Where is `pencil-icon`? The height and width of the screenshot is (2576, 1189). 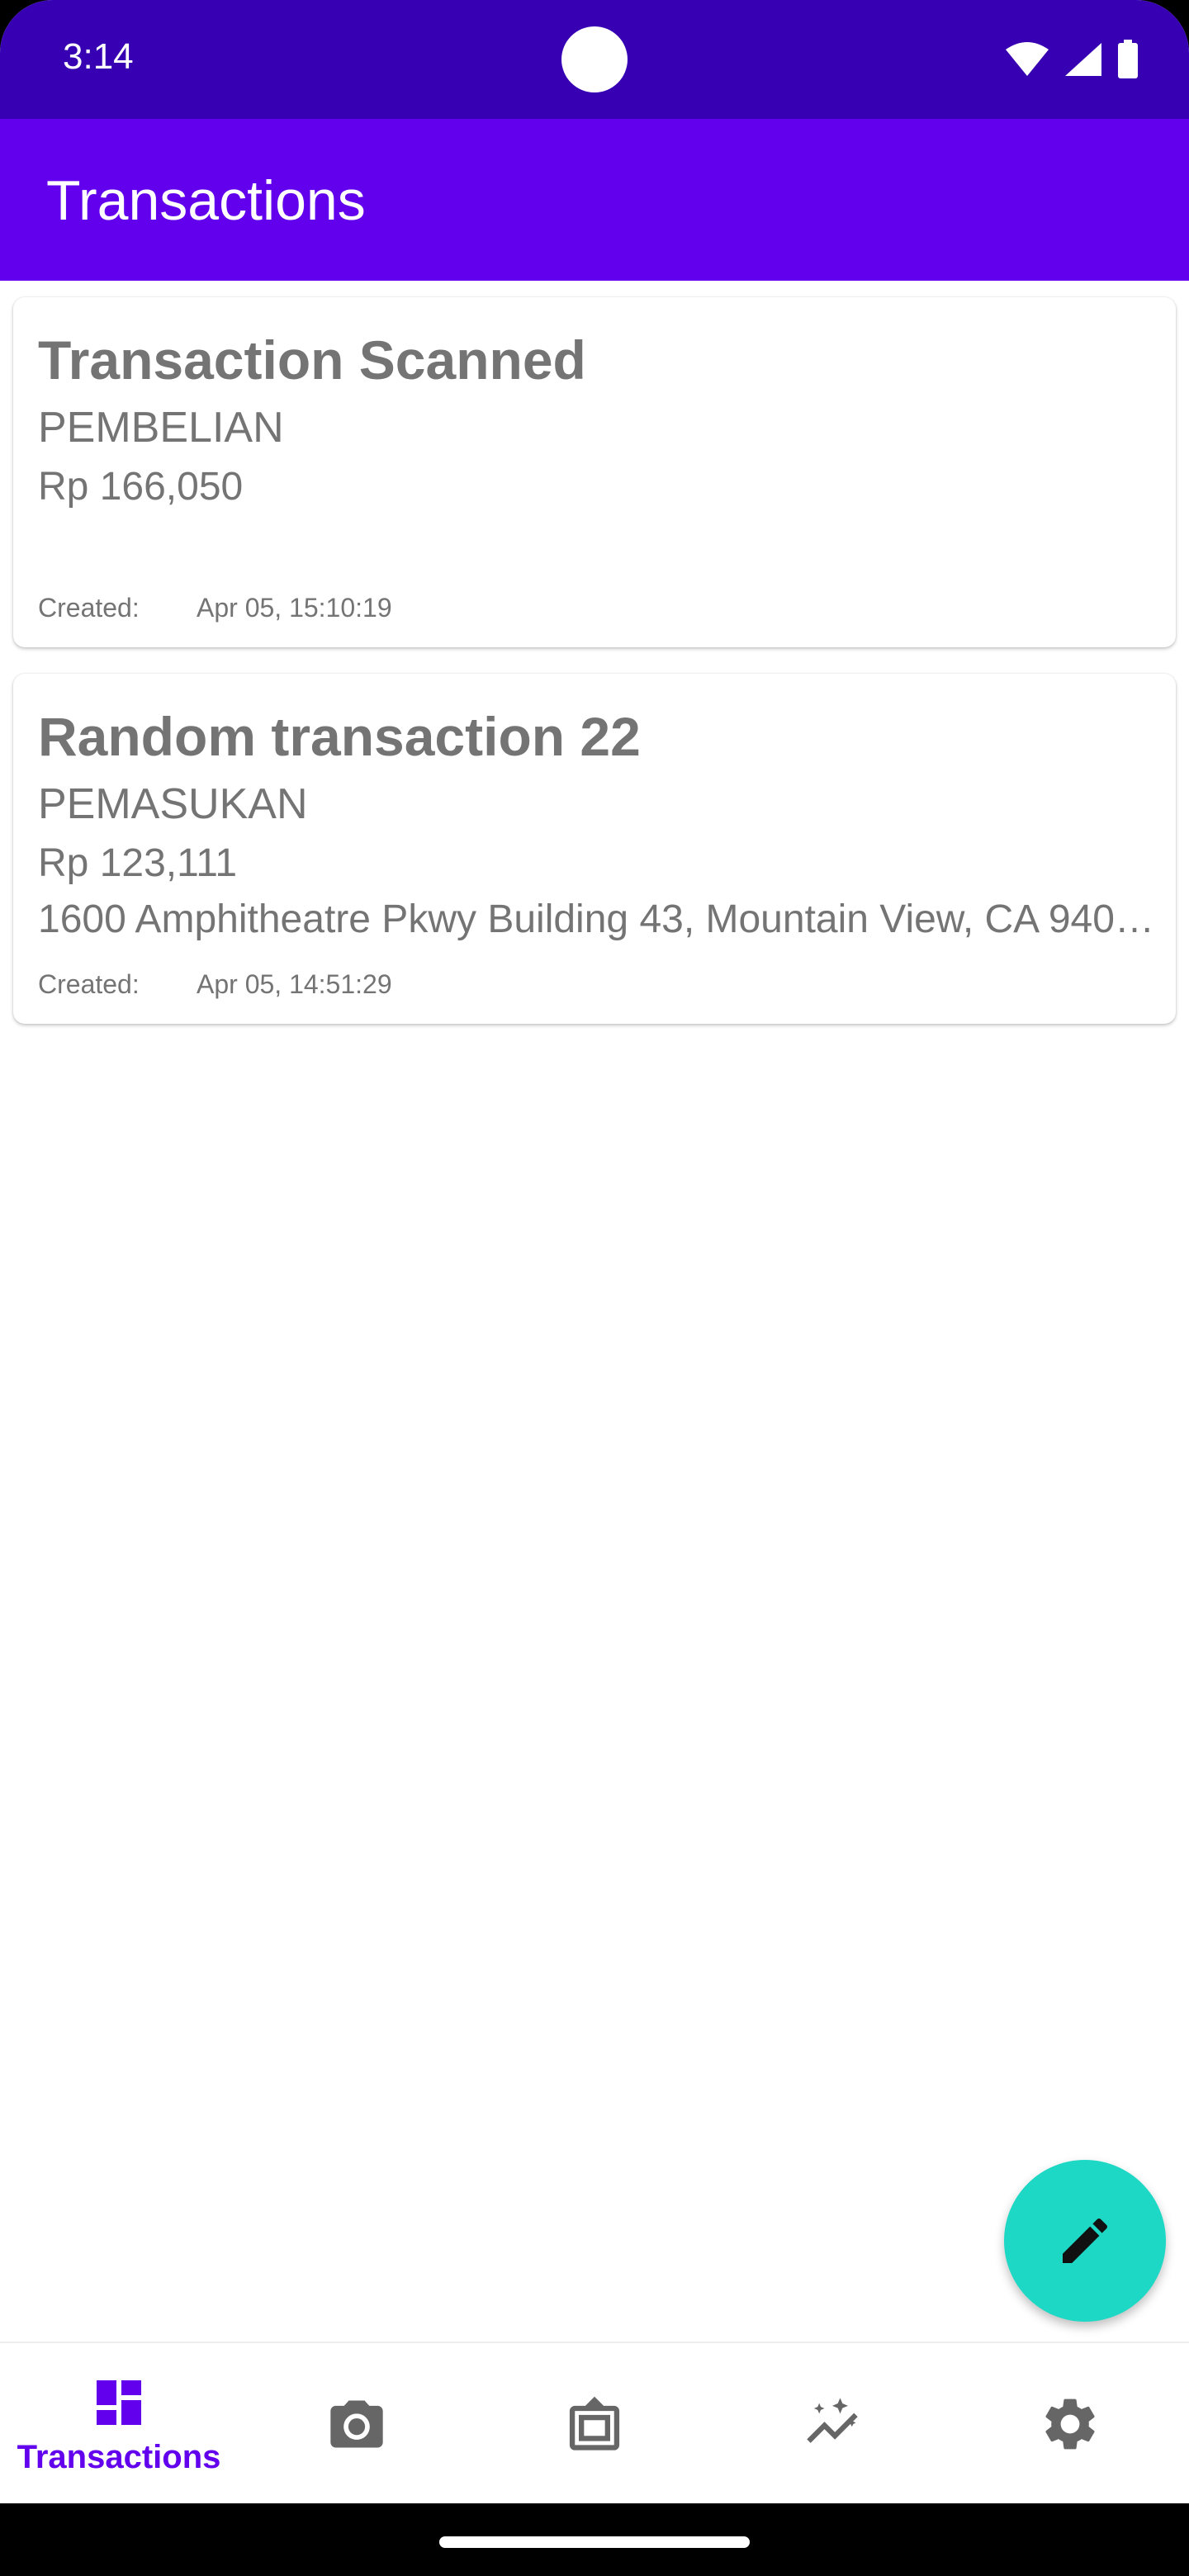 pencil-icon is located at coordinates (1085, 2240).